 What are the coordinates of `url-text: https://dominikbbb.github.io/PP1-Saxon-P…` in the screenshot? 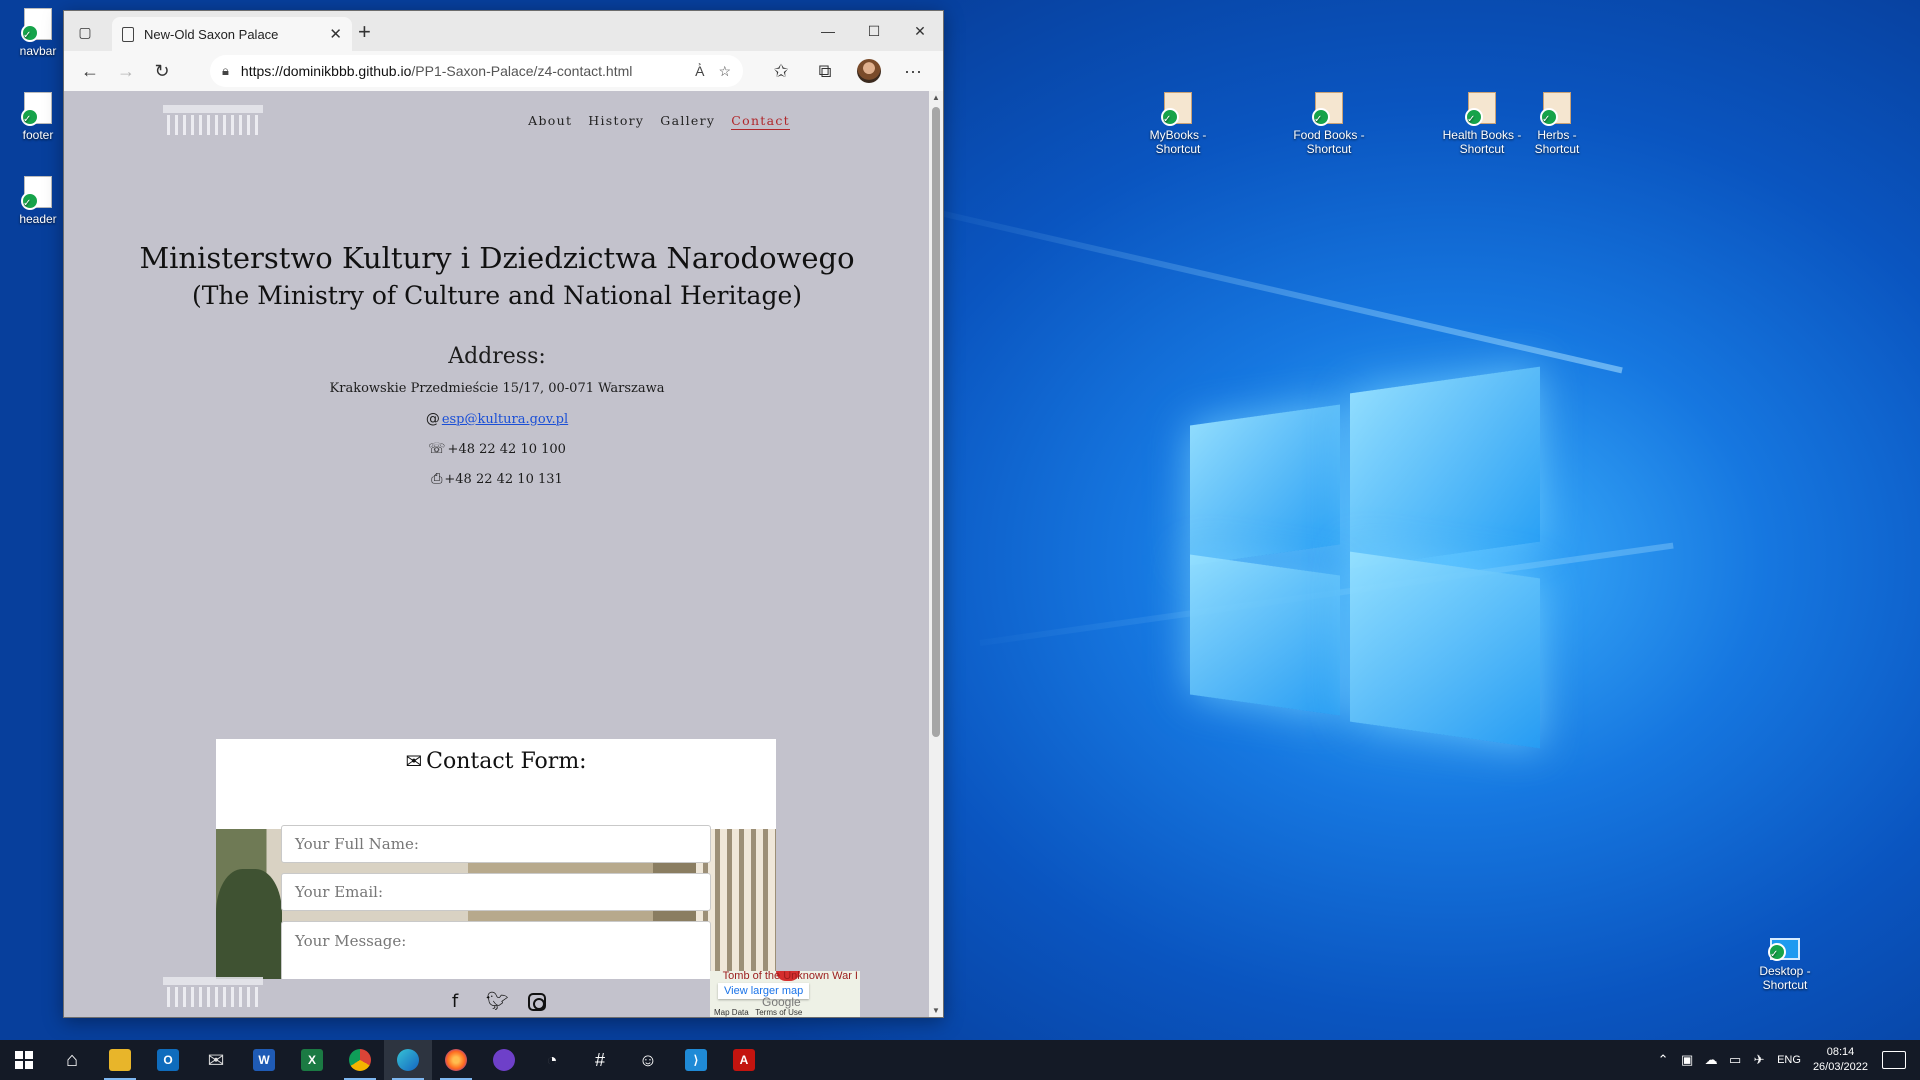 It's located at (461, 71).